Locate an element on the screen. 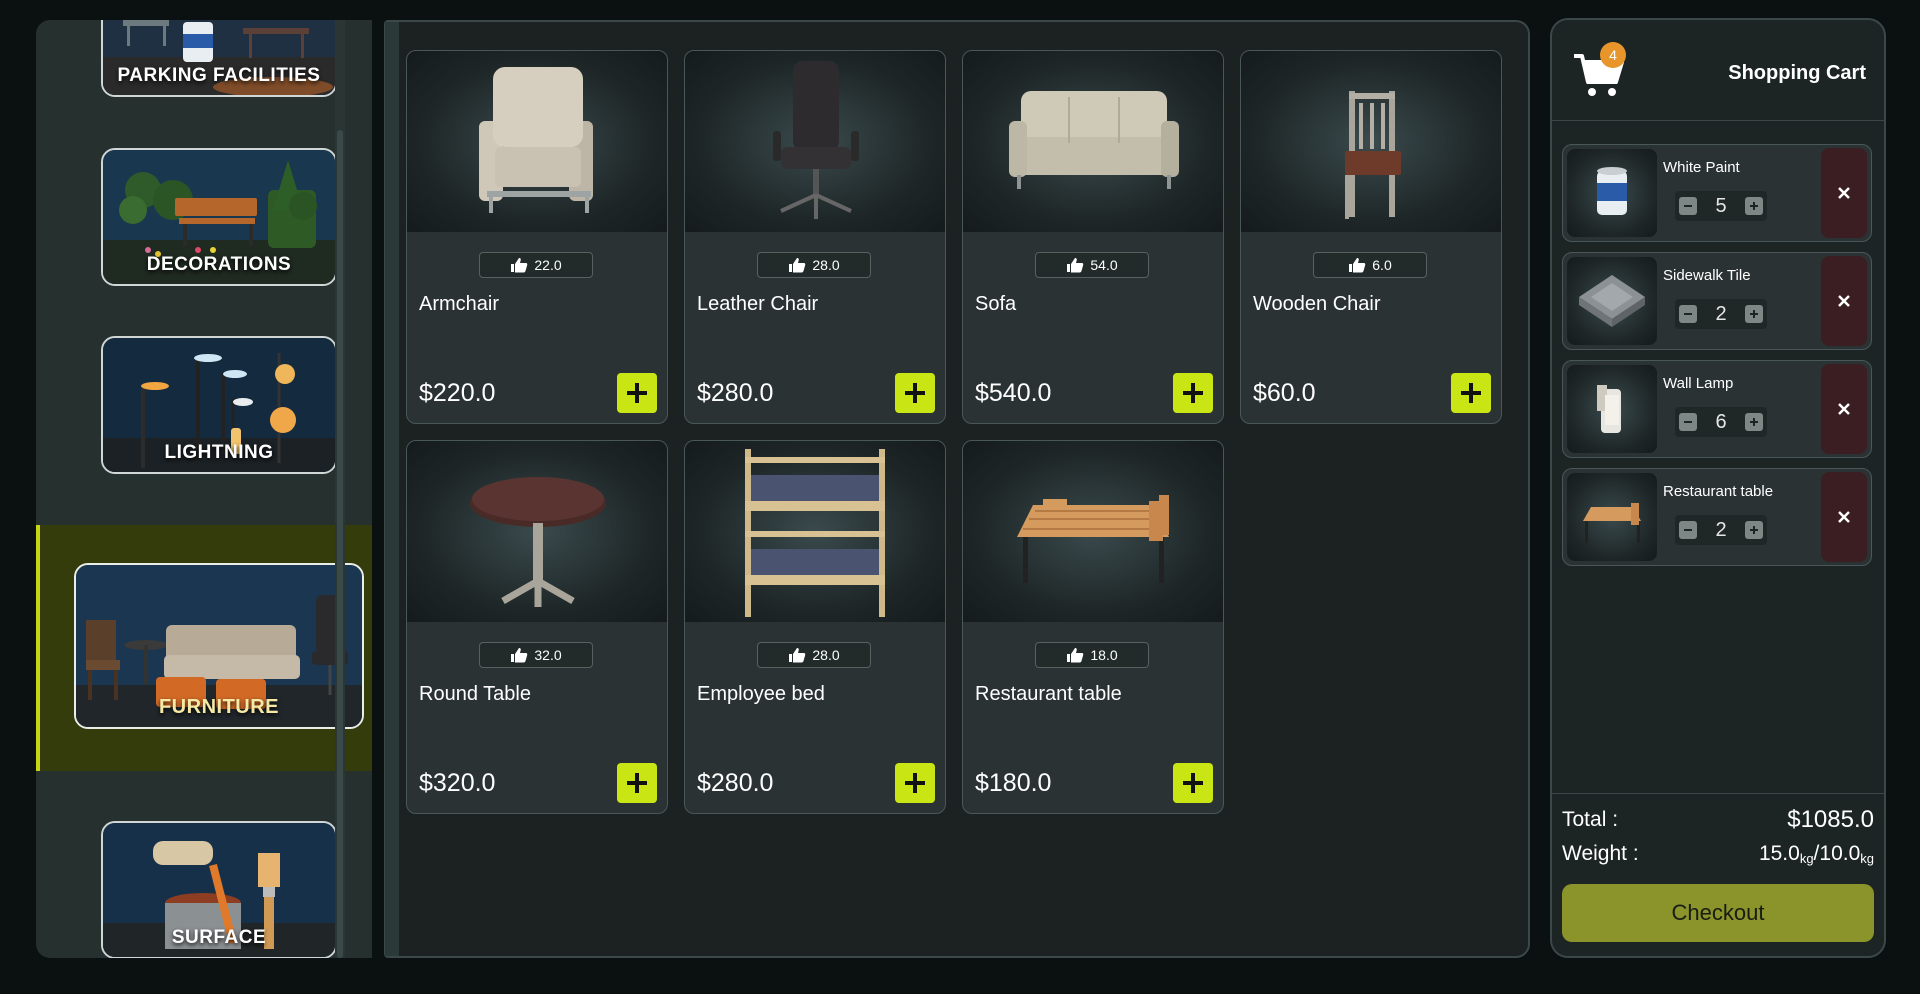  product-grid-scrollbar is located at coordinates (392, 489).